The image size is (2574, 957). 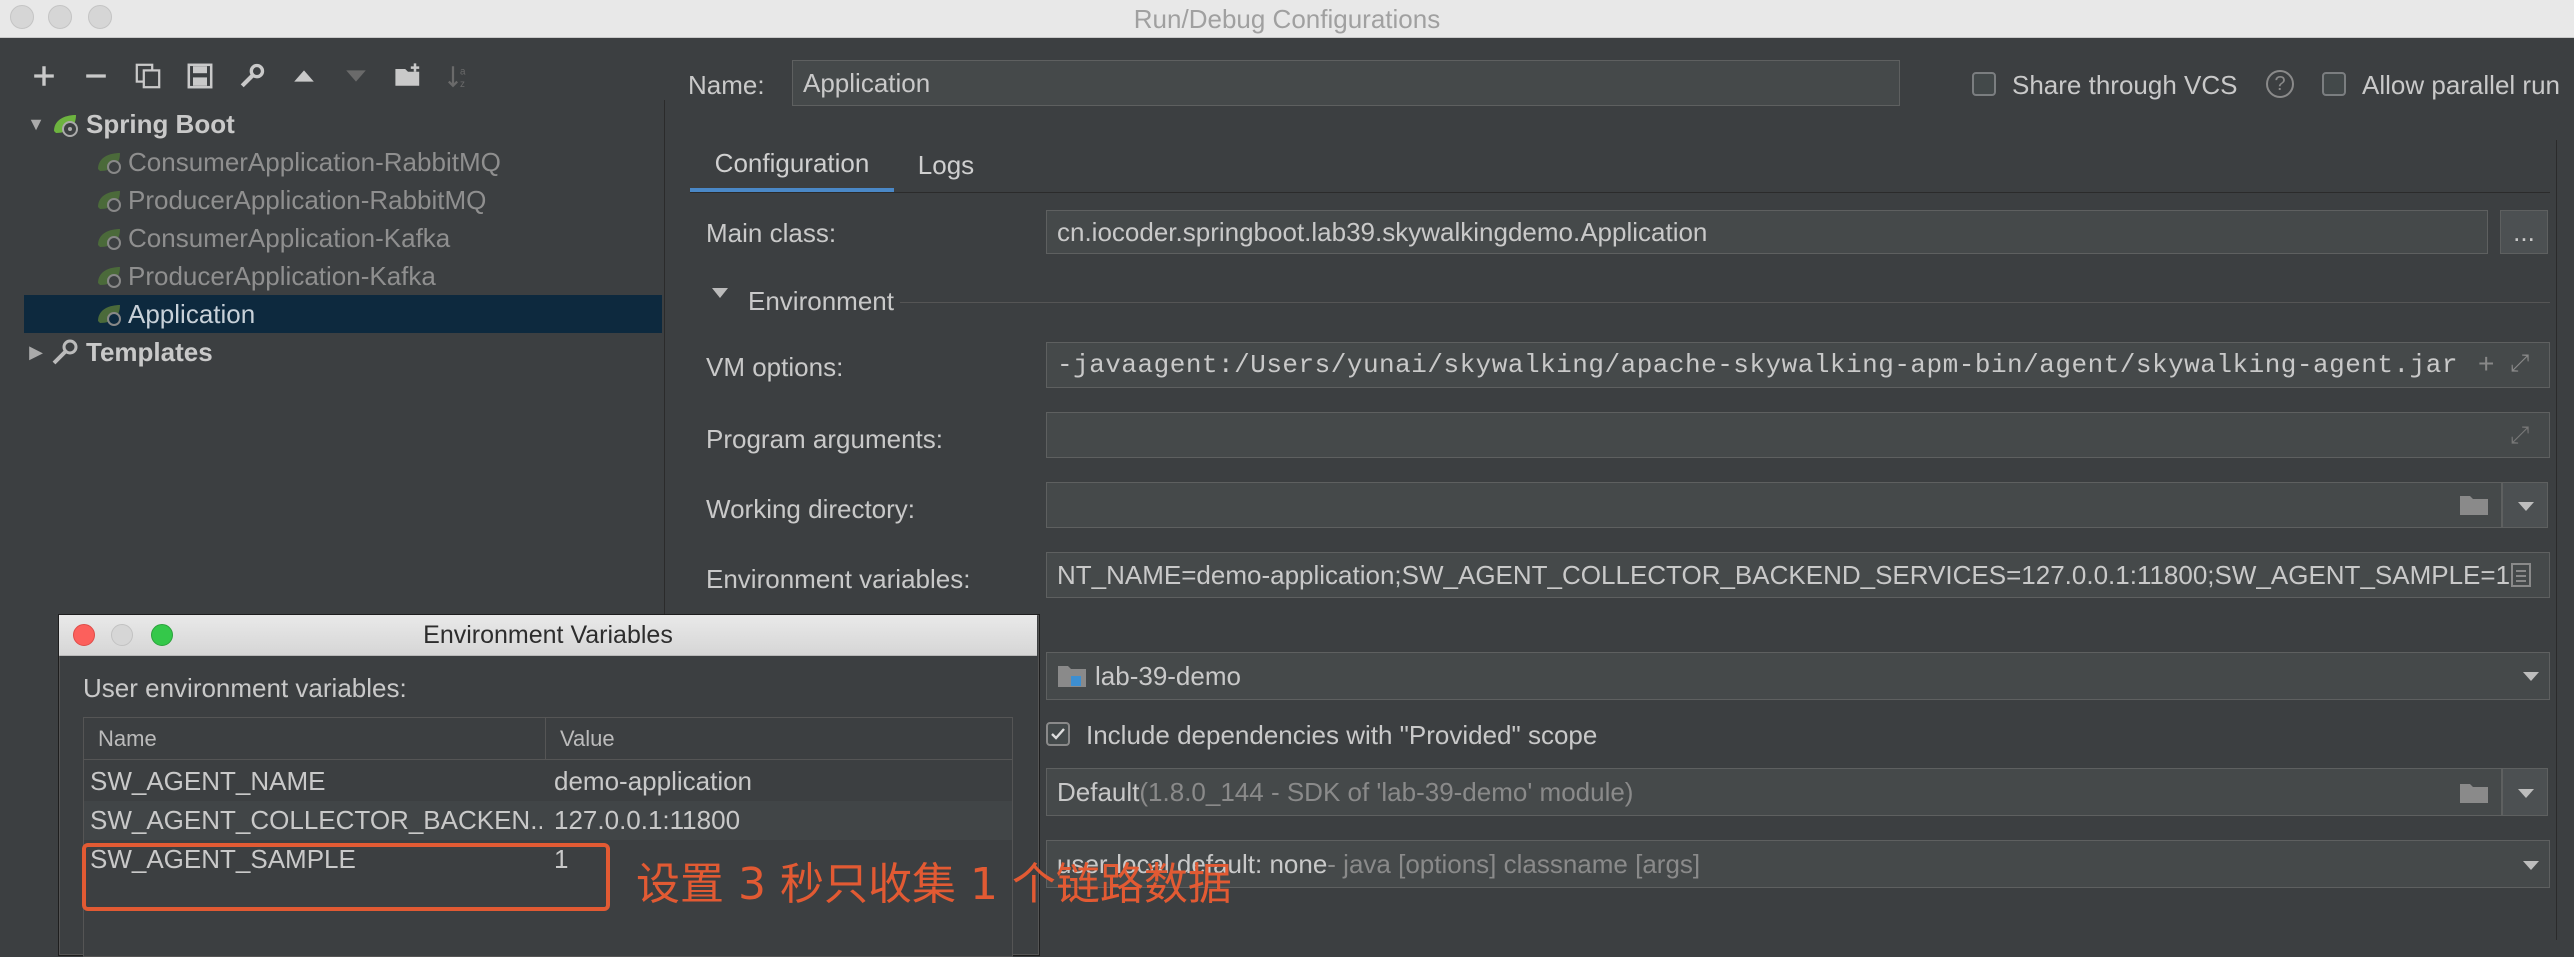 What do you see at coordinates (1725, 302) in the screenshot?
I see `section-divider` at bounding box center [1725, 302].